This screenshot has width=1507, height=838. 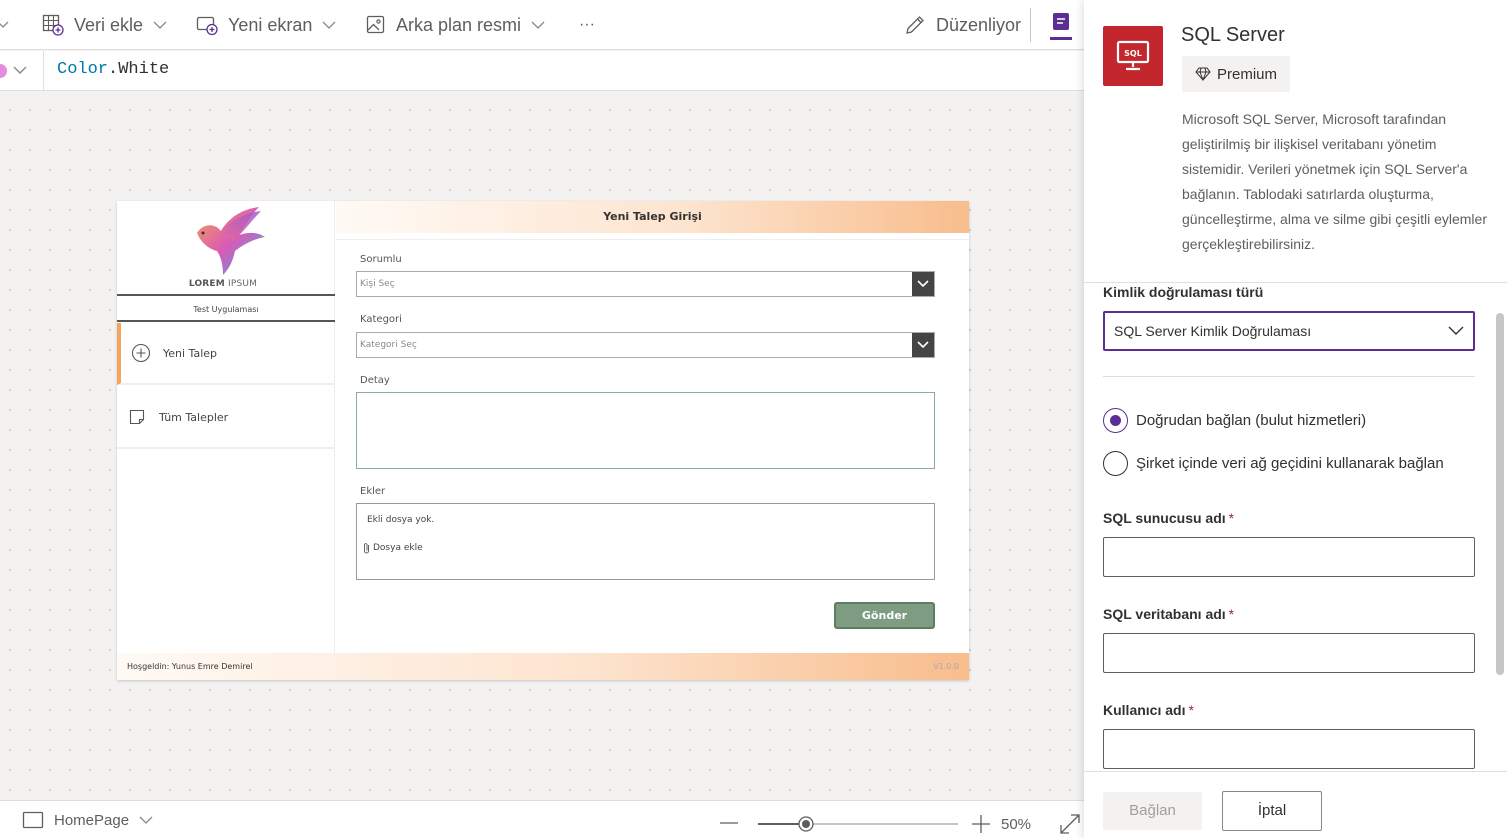 What do you see at coordinates (381, 259) in the screenshot?
I see `sorumlu-label: Sorumlu` at bounding box center [381, 259].